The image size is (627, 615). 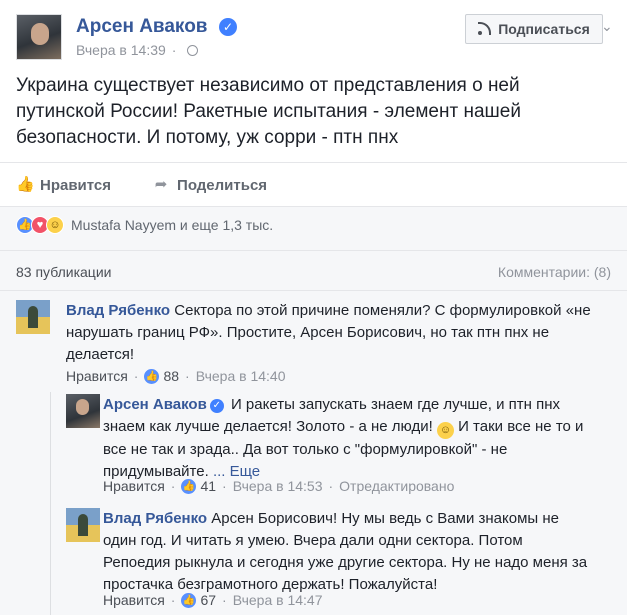 I want to click on share-button: ➦ Поделиться, so click(x=210, y=185).